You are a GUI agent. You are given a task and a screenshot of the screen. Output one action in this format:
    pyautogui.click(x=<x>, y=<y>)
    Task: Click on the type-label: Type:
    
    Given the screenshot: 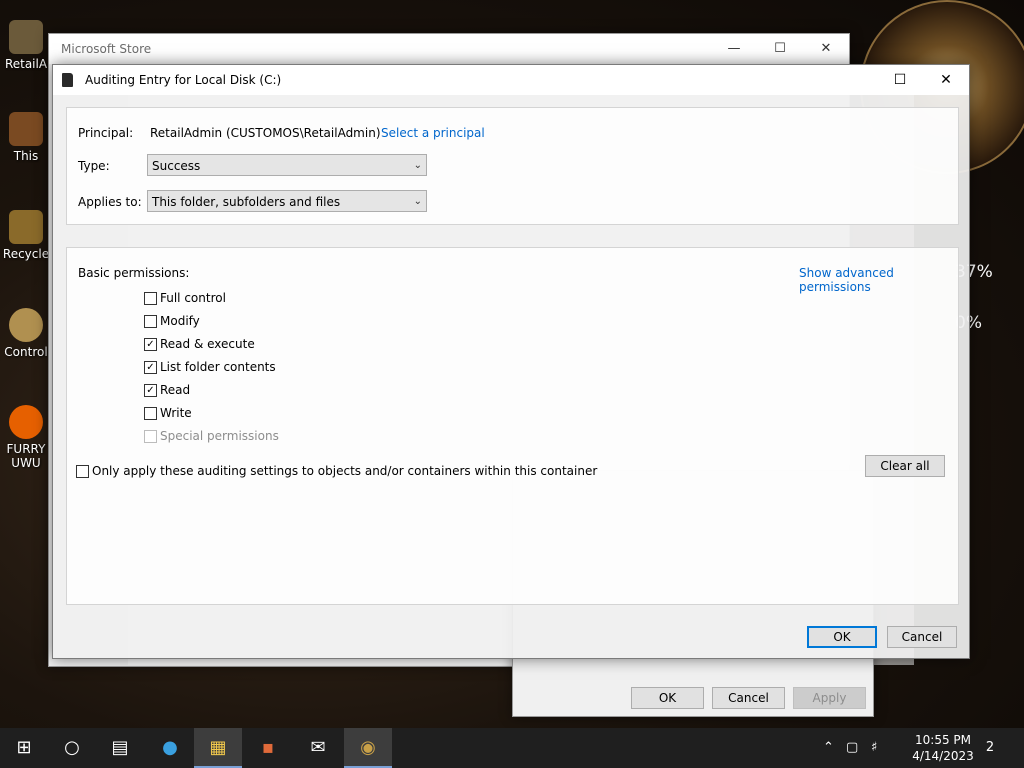 What is the action you would take?
    pyautogui.click(x=94, y=166)
    